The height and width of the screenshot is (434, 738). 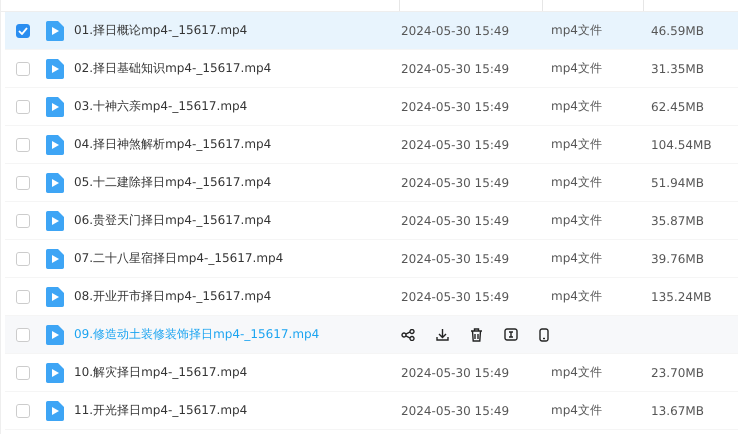 I want to click on rename-icon, so click(x=511, y=334).